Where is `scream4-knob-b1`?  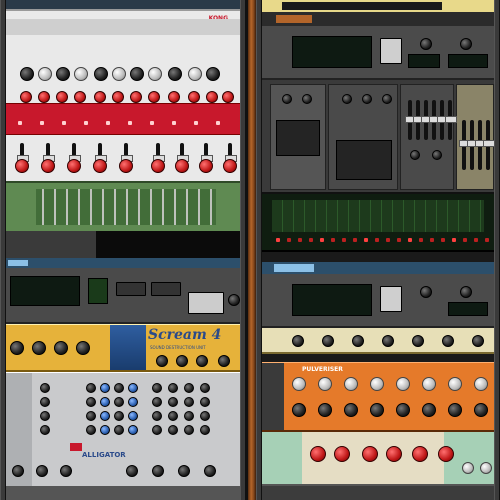 scream4-knob-b1 is located at coordinates (182, 361).